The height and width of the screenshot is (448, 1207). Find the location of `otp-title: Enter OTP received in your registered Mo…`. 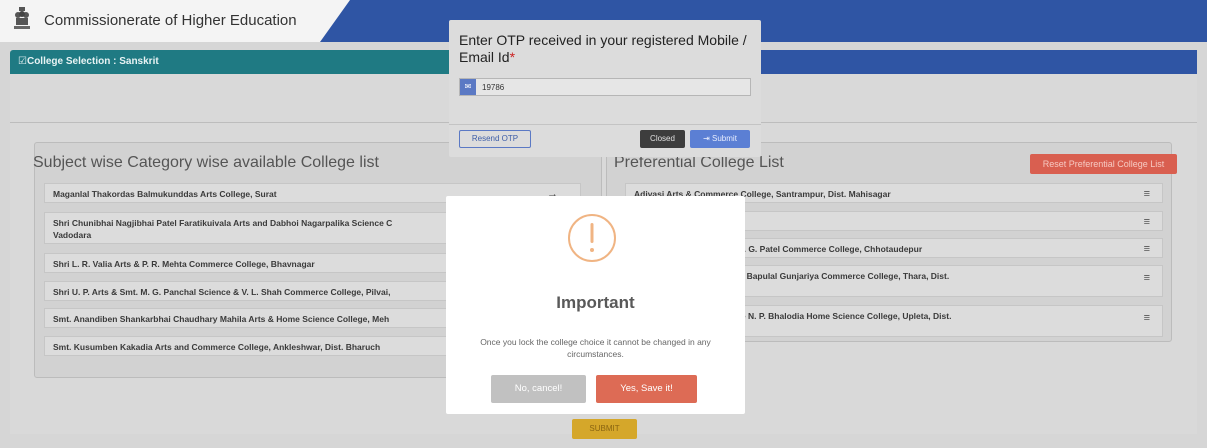

otp-title: Enter OTP received in your registered Mo… is located at coordinates (603, 48).